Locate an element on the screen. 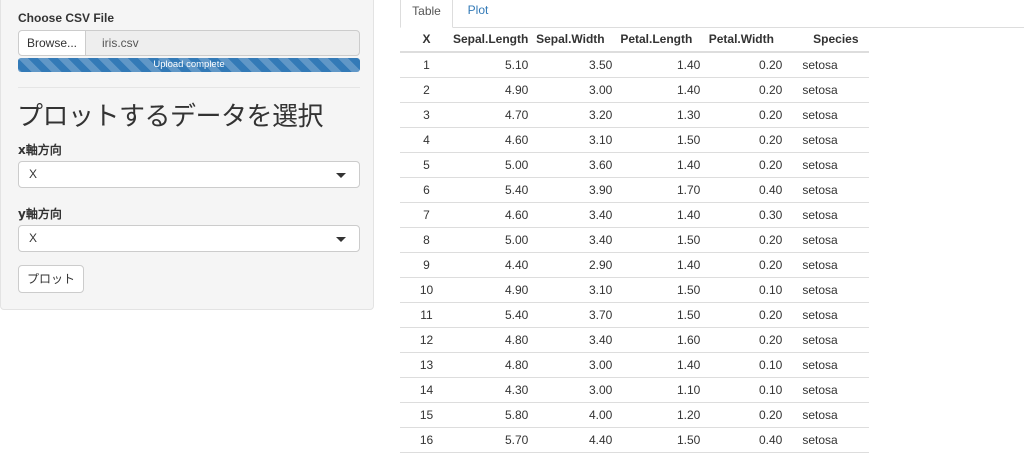  cell-petal-width: 0.40 is located at coordinates (741, 440).